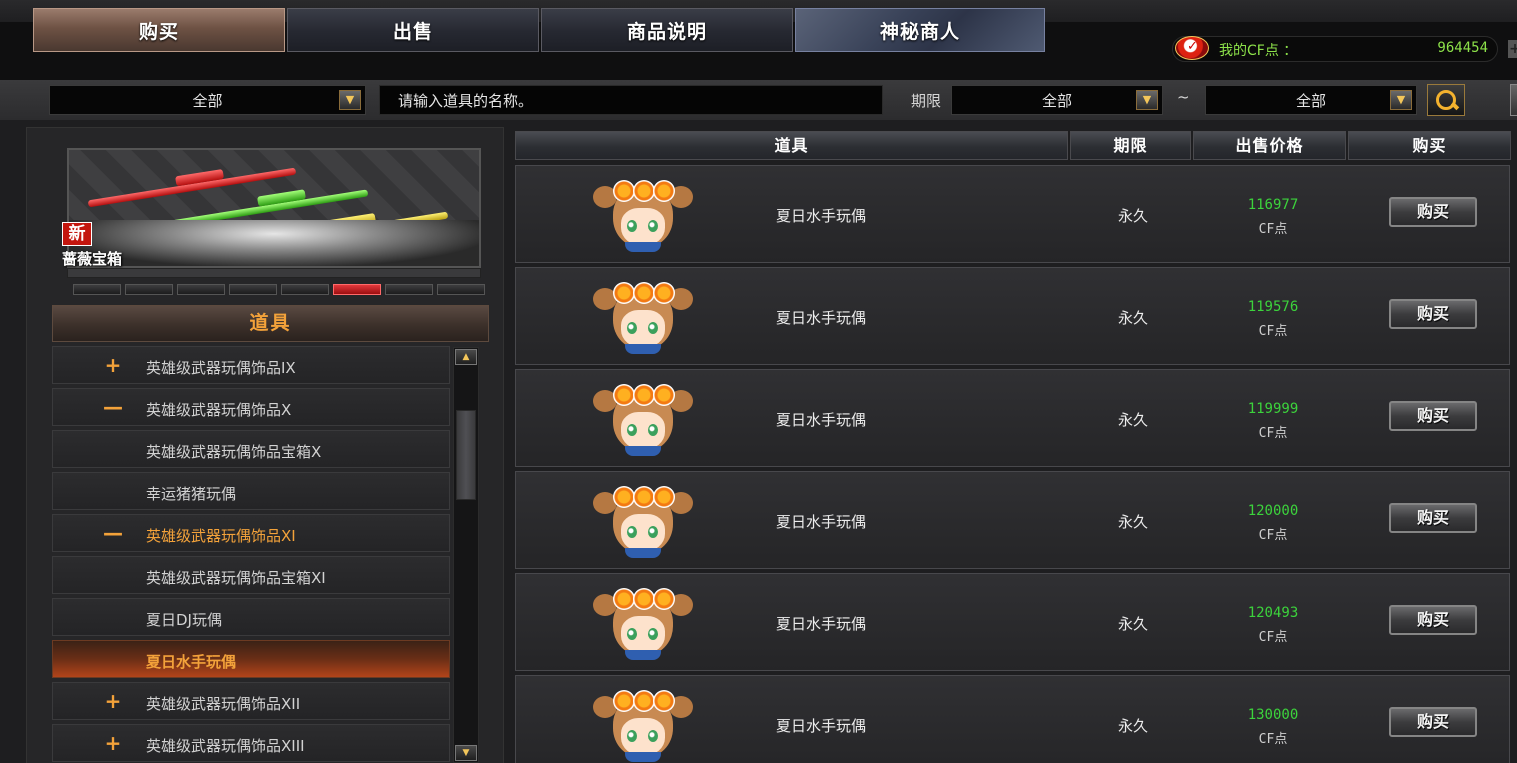 Image resolution: width=1517 pixels, height=763 pixels. I want to click on scroll-down-icon: ▼, so click(466, 753).